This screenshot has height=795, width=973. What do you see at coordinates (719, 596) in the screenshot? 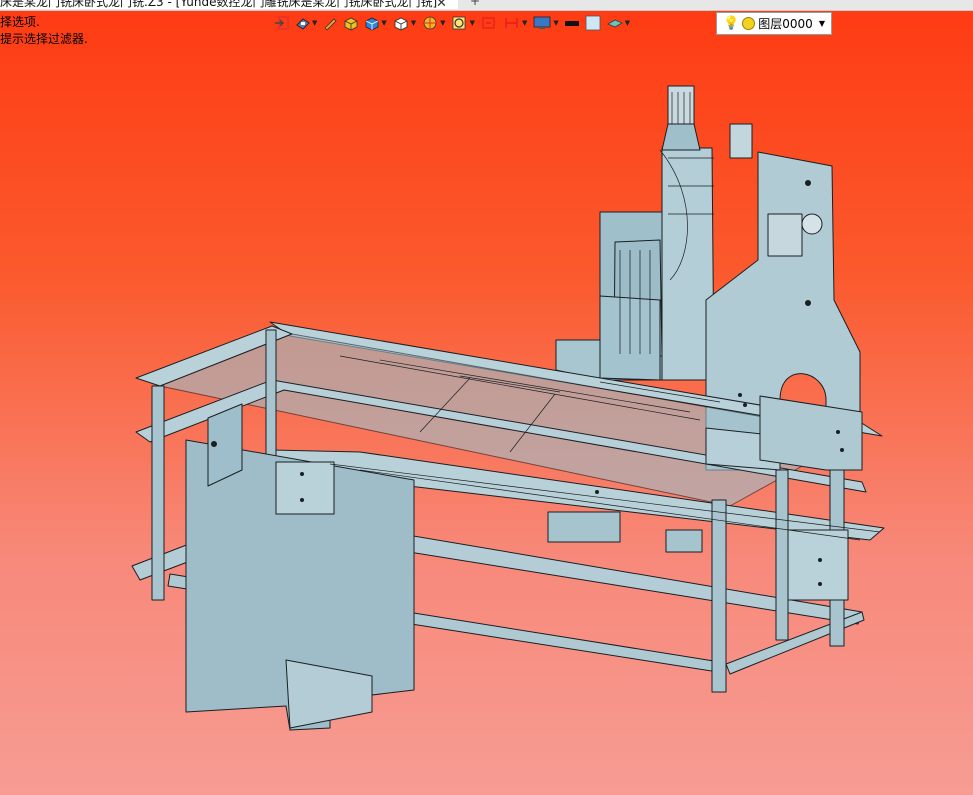
I see `leg-front-right` at bounding box center [719, 596].